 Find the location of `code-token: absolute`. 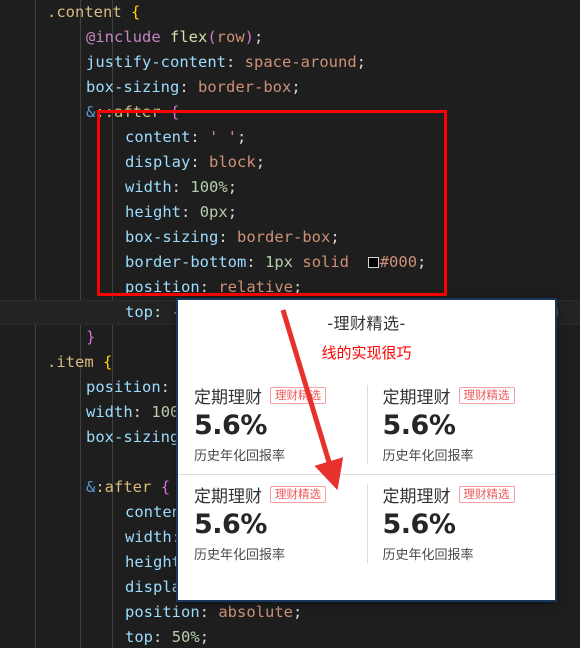

code-token: absolute is located at coordinates (255, 612).